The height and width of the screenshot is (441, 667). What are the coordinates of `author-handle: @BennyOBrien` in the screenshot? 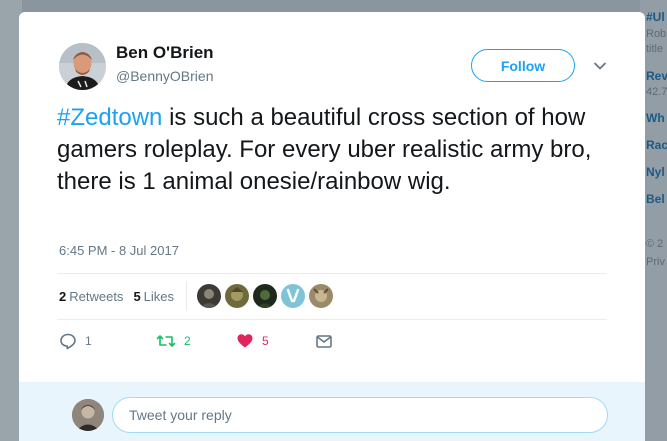 It's located at (164, 76).